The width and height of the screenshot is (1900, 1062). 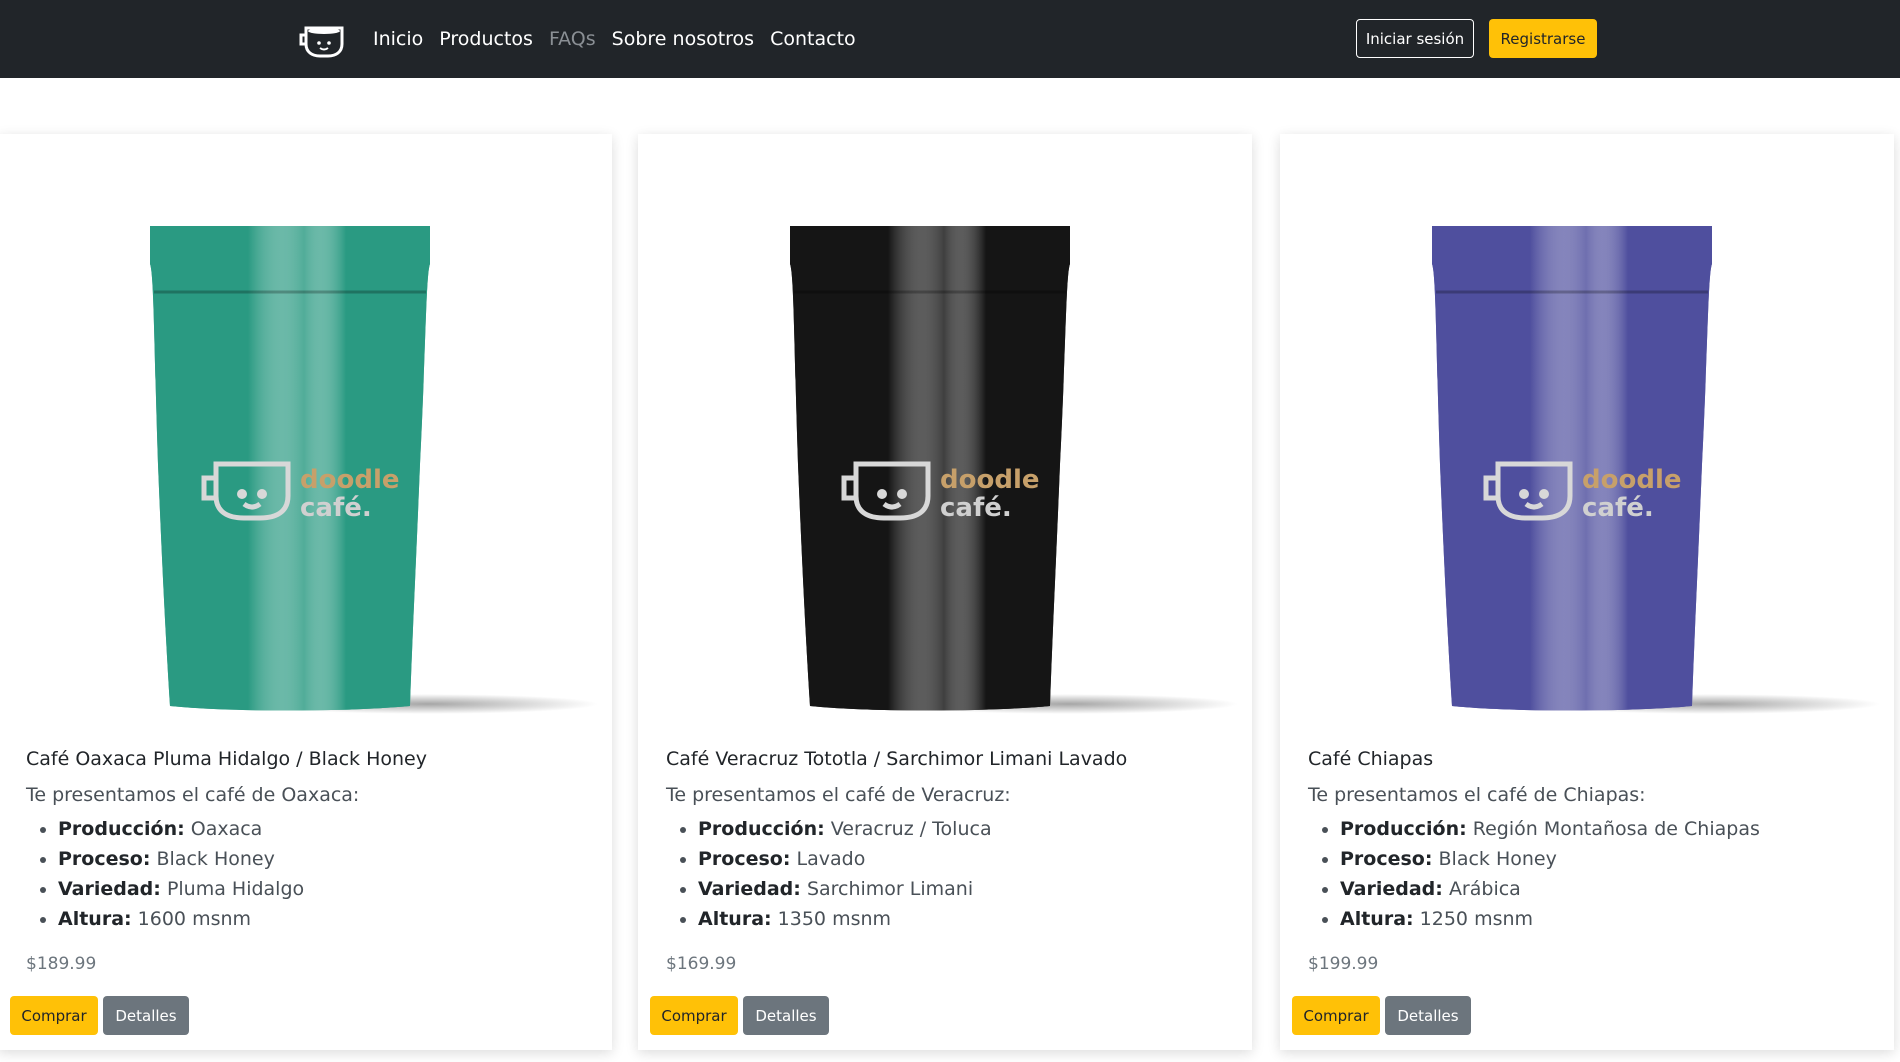 What do you see at coordinates (834, 919) in the screenshot?
I see `spec-value: 1350 msnm` at bounding box center [834, 919].